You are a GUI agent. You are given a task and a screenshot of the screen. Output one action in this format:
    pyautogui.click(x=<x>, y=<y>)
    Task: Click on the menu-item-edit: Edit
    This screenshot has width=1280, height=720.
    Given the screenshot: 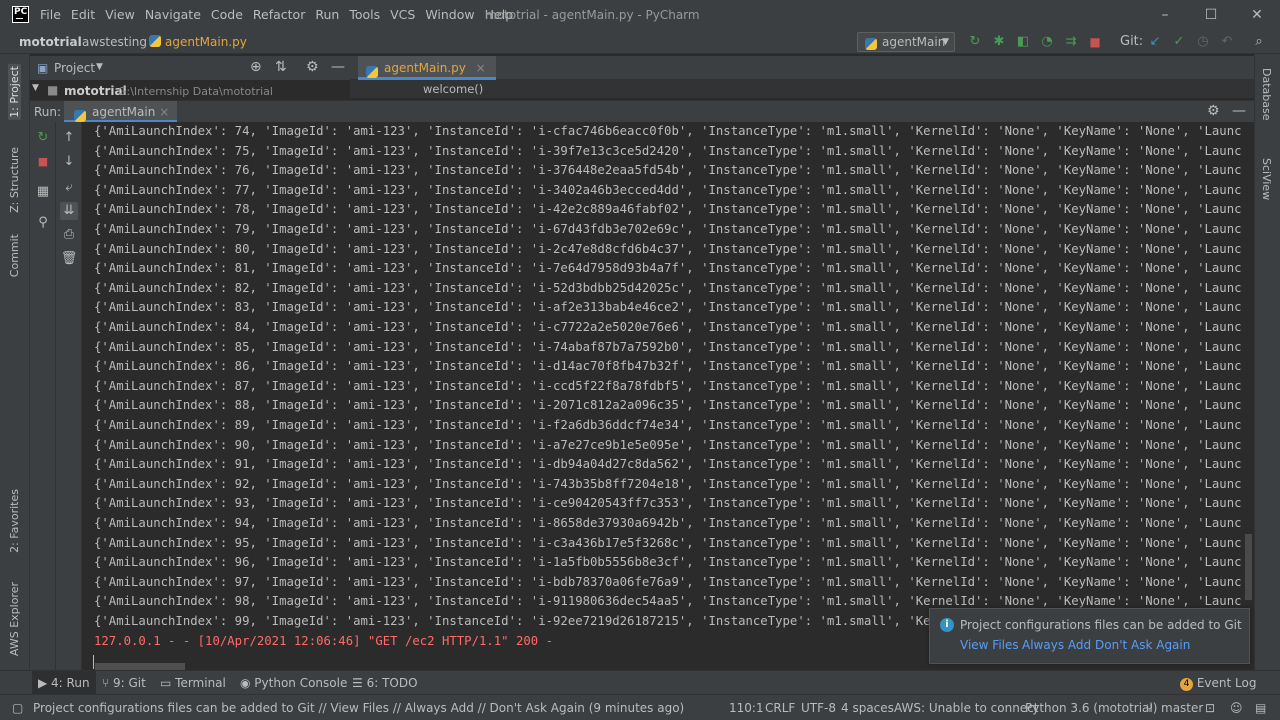 What is the action you would take?
    pyautogui.click(x=83, y=14)
    